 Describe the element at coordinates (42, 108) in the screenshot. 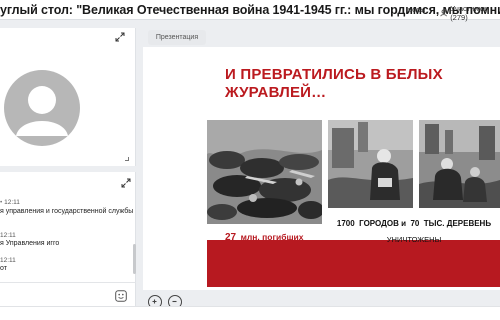

I see `avatar` at that location.